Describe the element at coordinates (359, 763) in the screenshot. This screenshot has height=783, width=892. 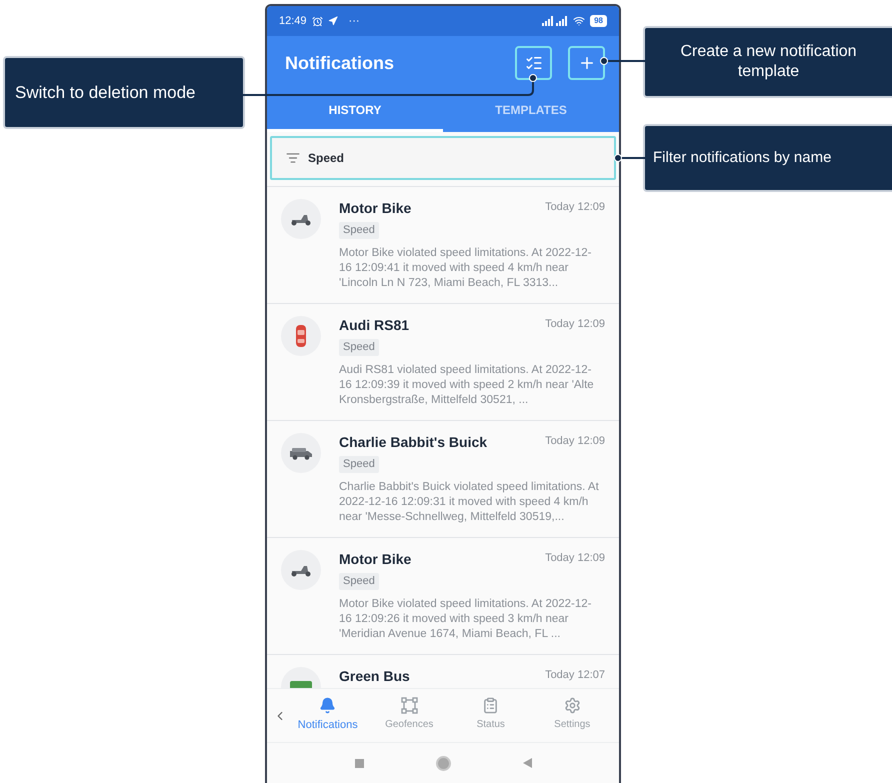
I see `recent-apps-icon` at that location.